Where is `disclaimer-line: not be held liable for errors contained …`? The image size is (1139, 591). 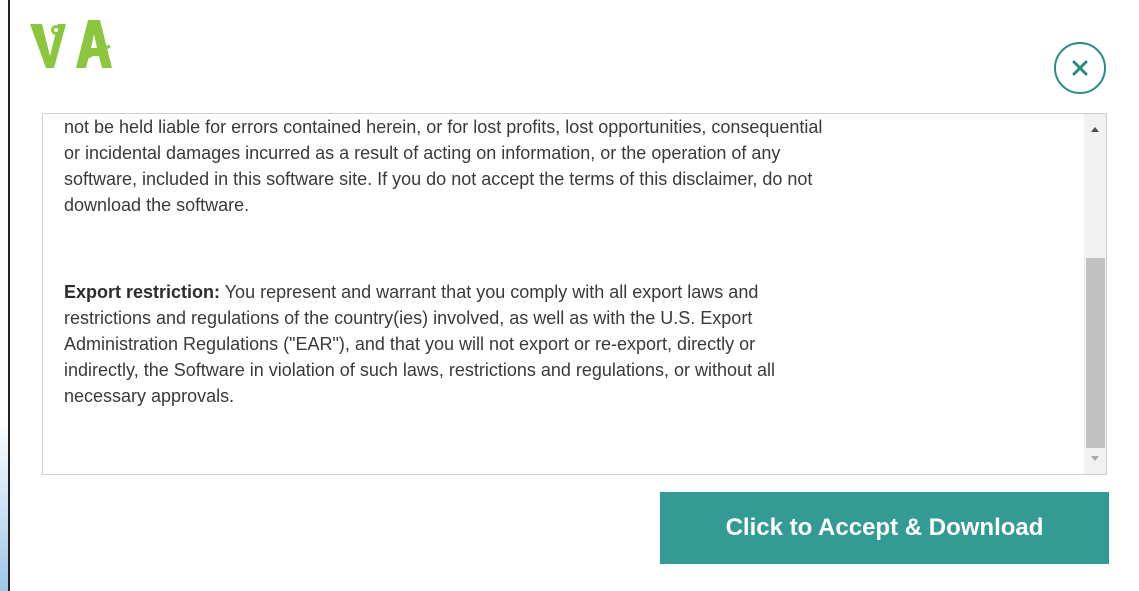 disclaimer-line: not be held liable for errors contained … is located at coordinates (443, 127).